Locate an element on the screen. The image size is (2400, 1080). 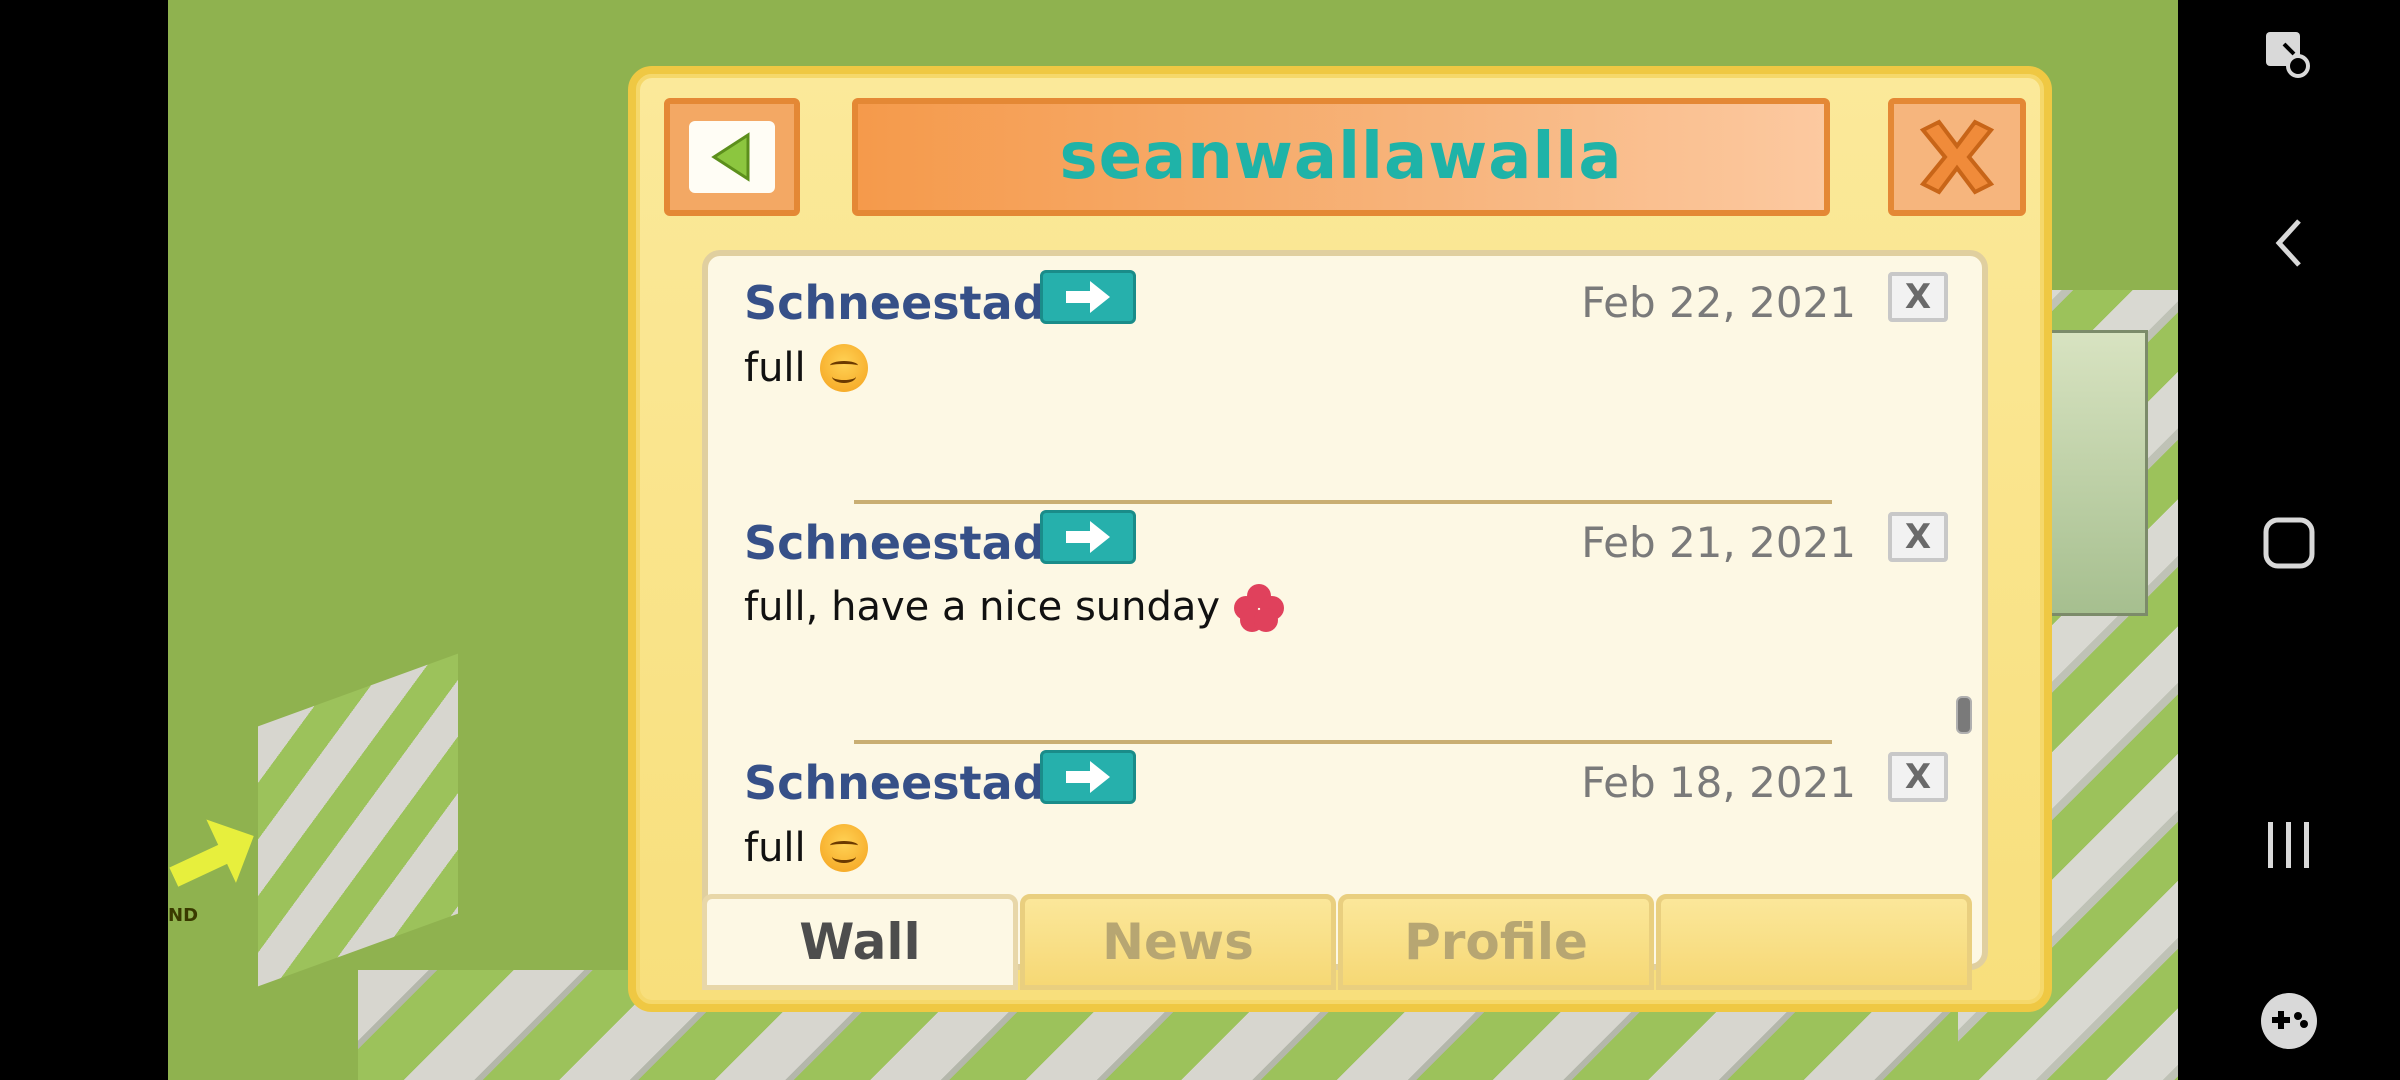
post-date: Feb 22, 2021 is located at coordinates (1718, 302).